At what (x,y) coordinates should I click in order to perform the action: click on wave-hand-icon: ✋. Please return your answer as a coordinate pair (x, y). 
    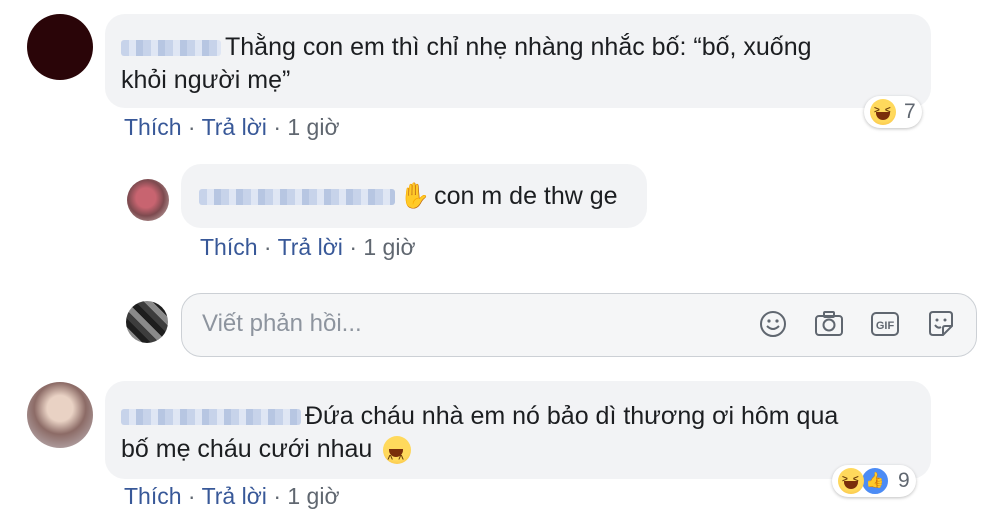
    Looking at the image, I should click on (415, 196).